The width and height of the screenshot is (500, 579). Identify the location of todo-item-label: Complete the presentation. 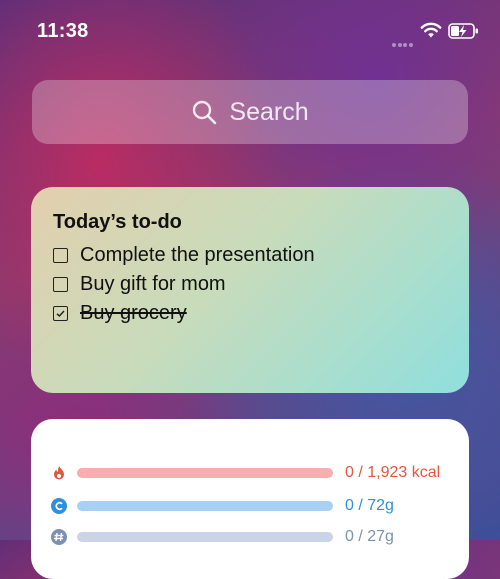
(197, 255).